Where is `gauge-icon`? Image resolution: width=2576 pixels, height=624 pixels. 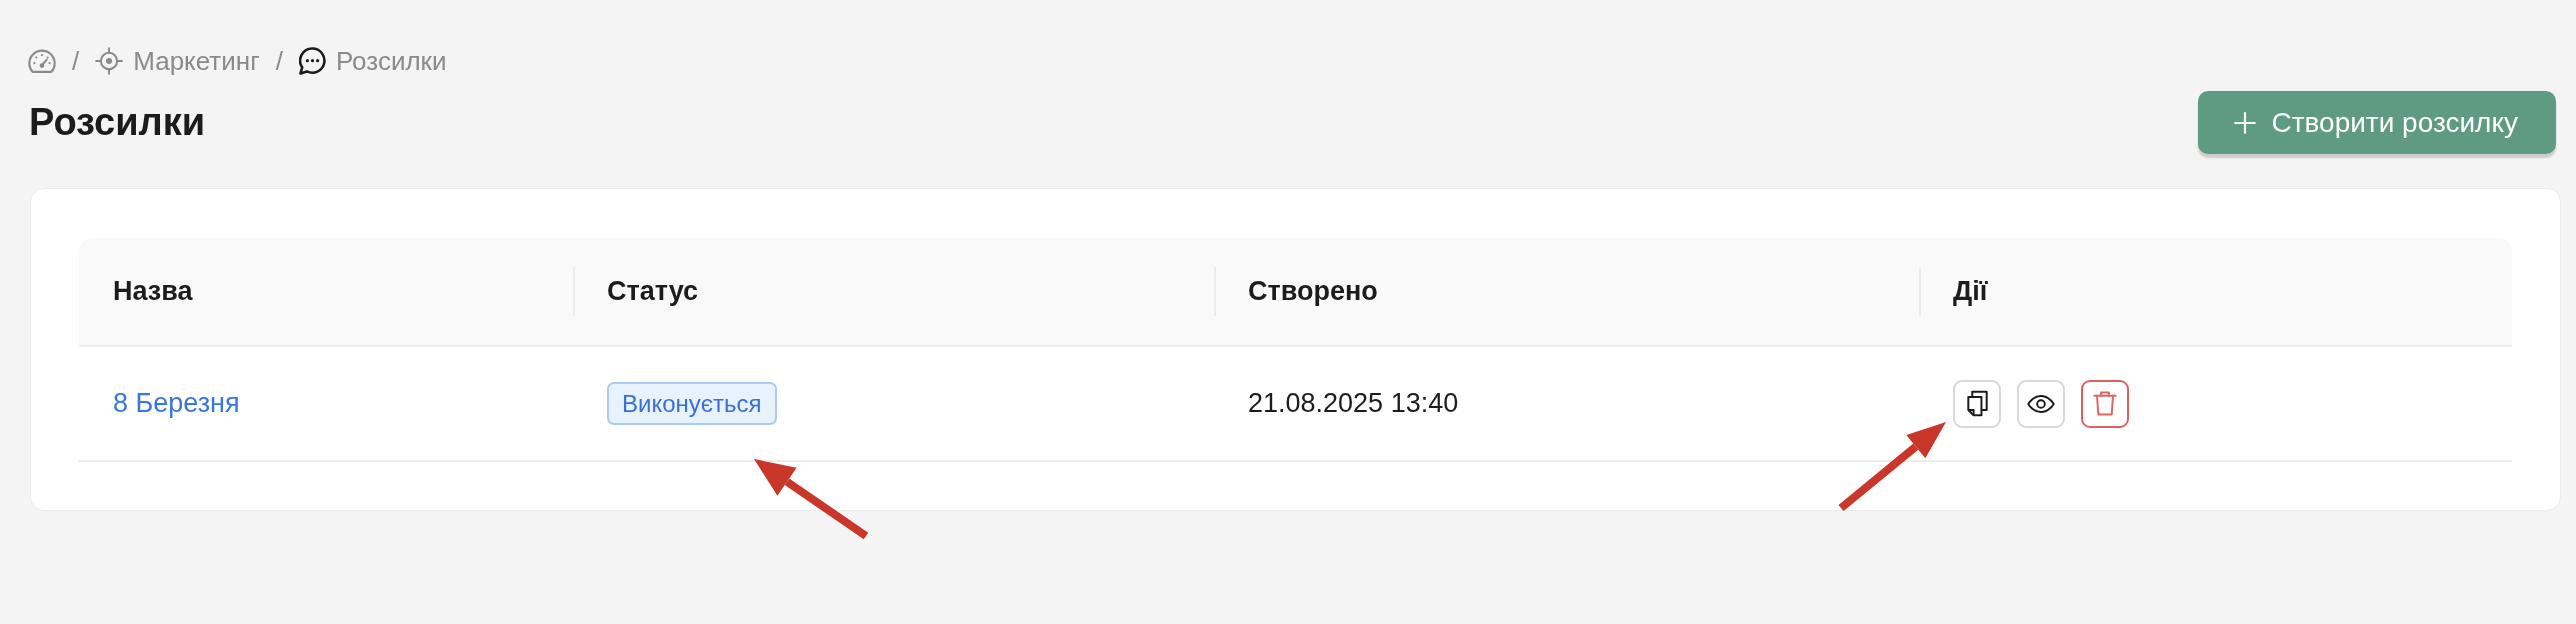
gauge-icon is located at coordinates (42, 61).